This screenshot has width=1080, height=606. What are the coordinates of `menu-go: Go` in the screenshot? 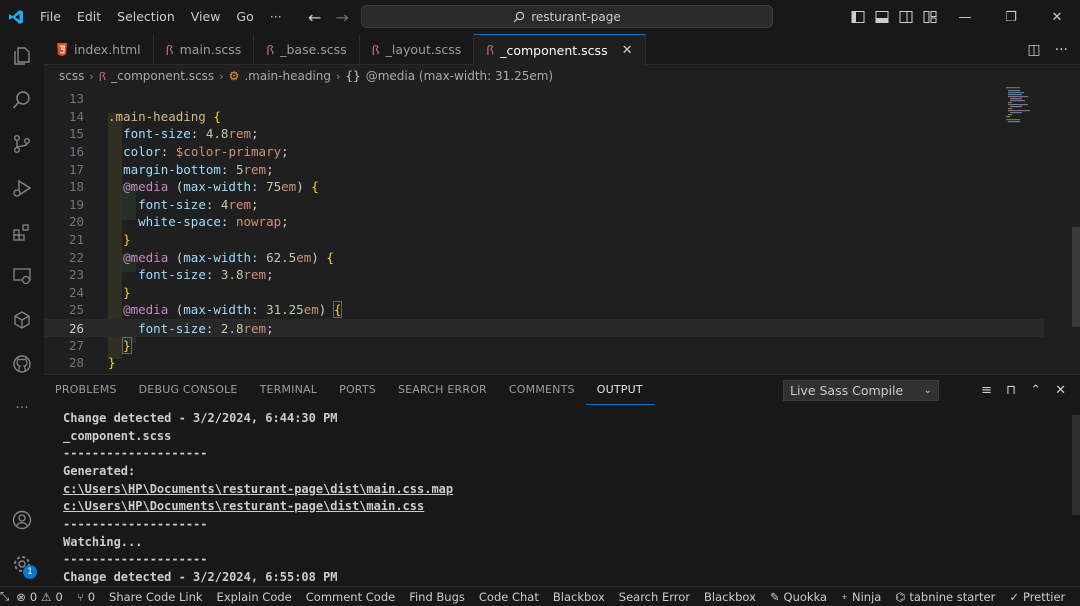 It's located at (244, 17).